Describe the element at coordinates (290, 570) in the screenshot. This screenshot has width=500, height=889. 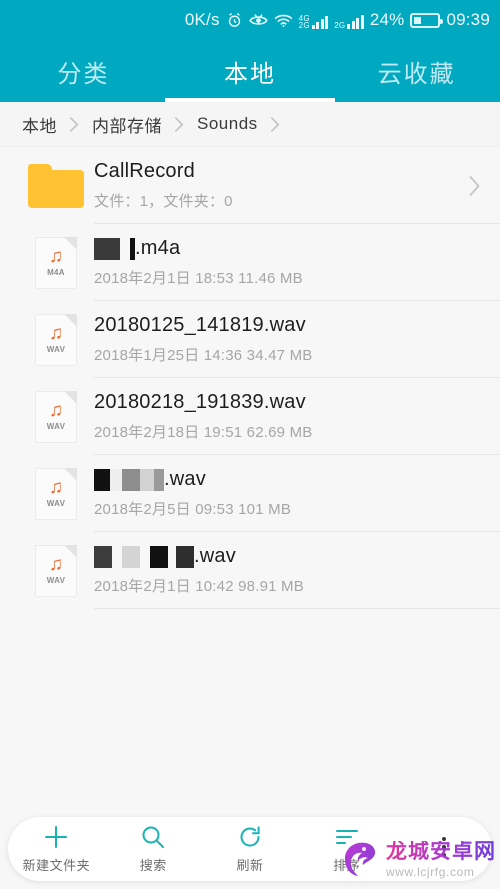
I see `list-item-meta: .wav 2018年2月1日 10:42 98.91 MB` at that location.